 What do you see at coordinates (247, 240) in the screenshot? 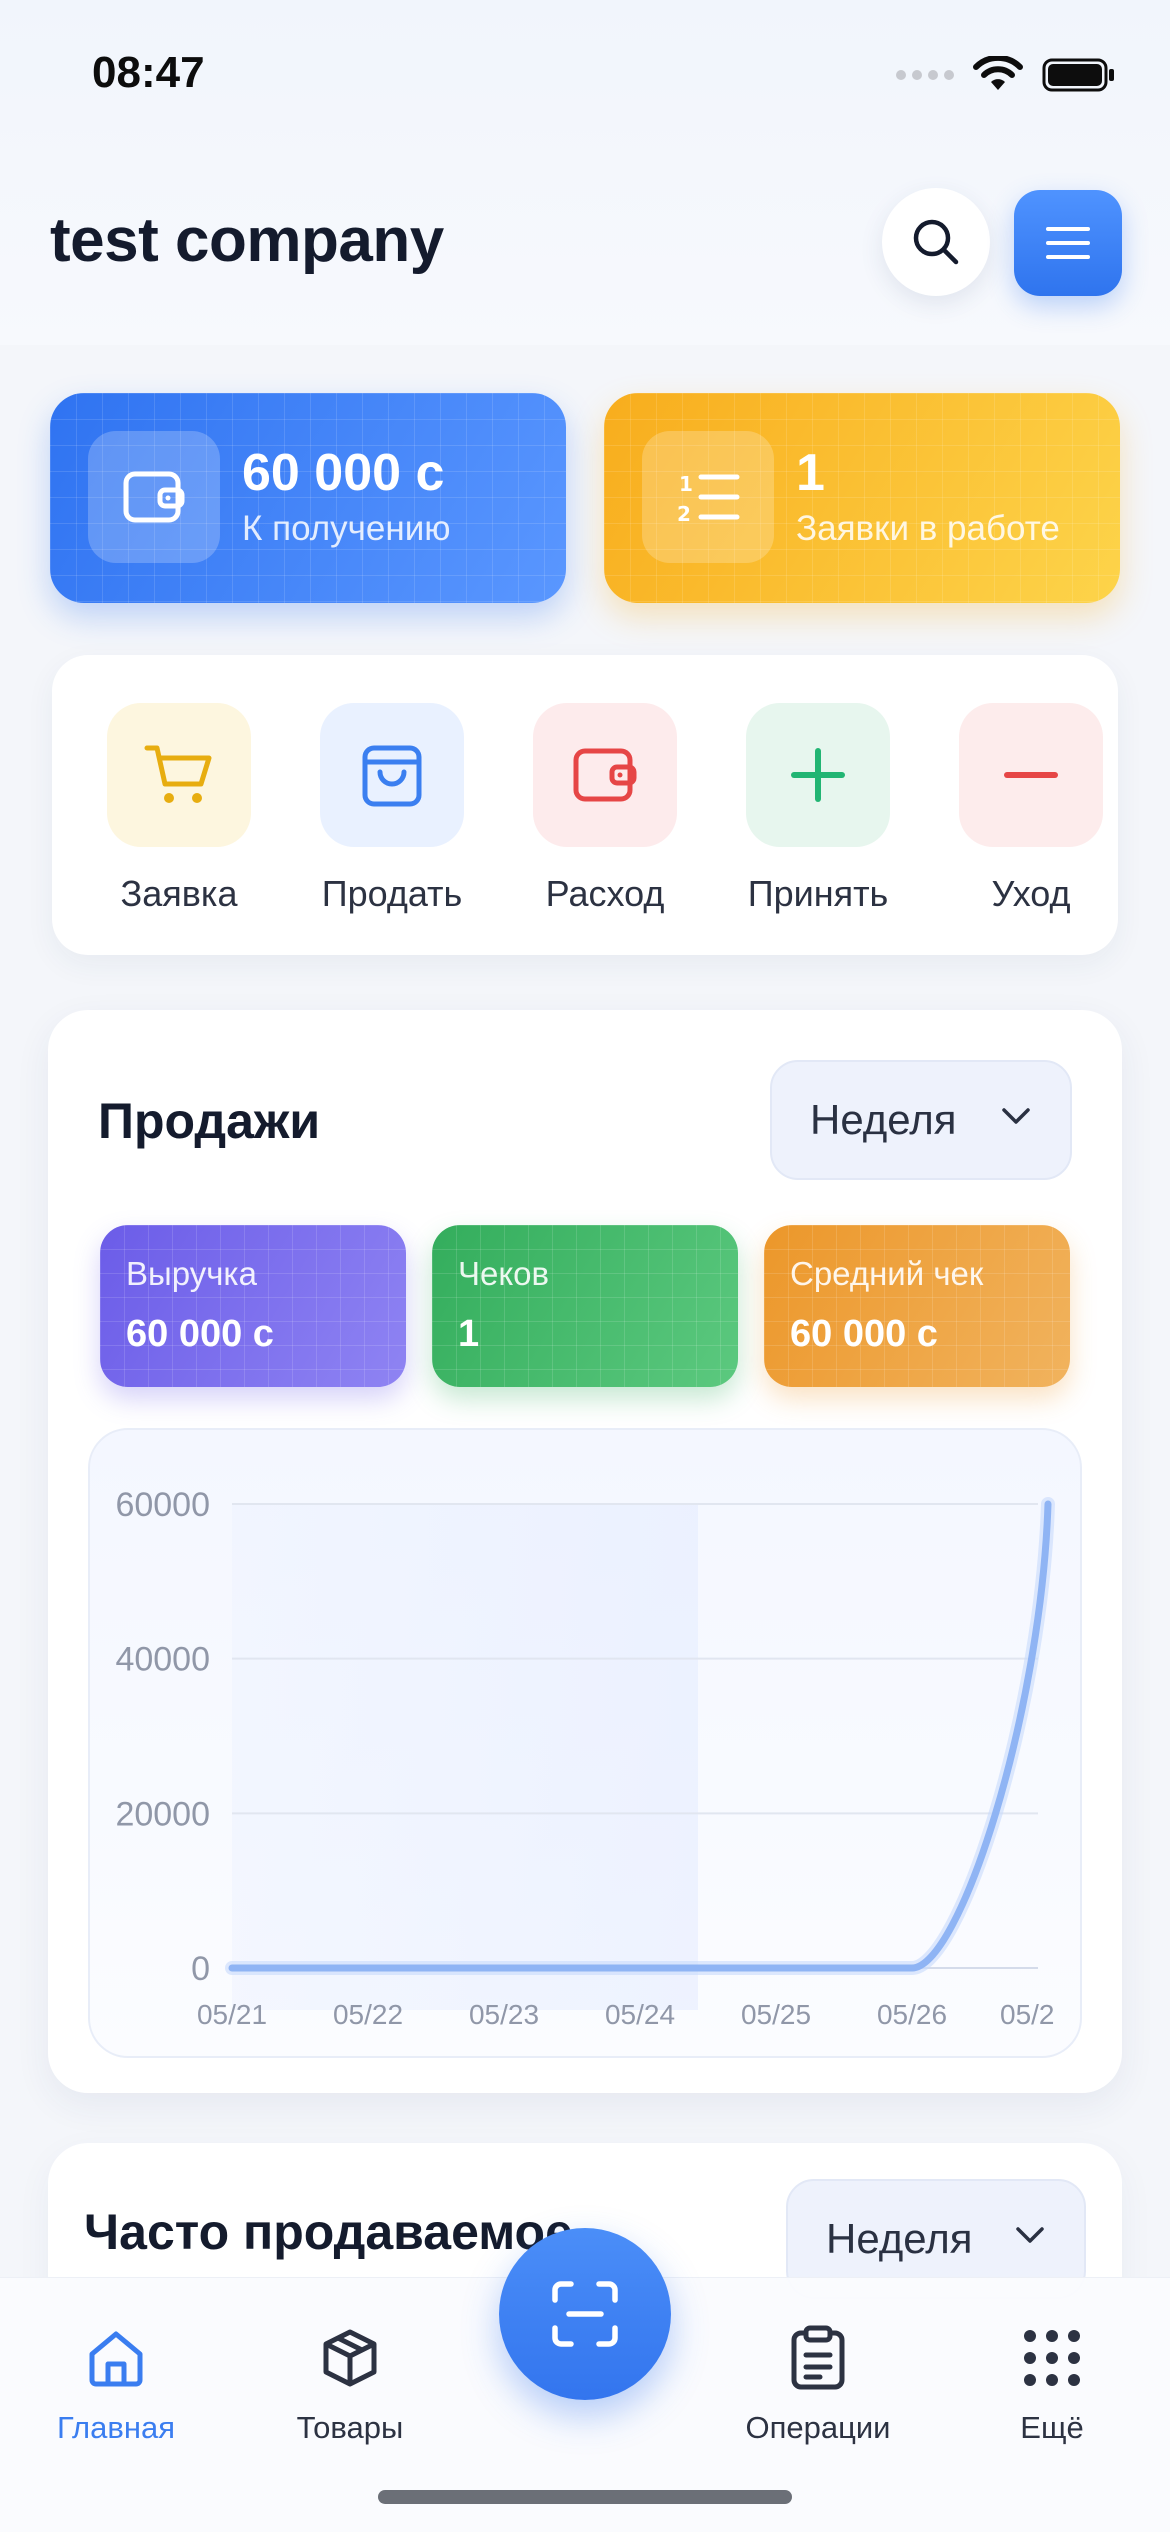
I see `company-title: test company` at bounding box center [247, 240].